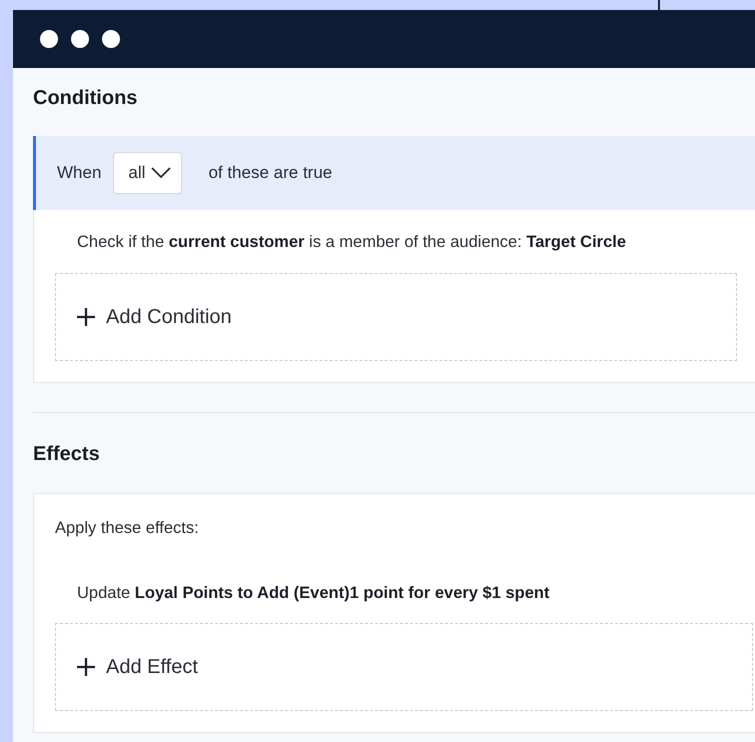 The width and height of the screenshot is (755, 742). What do you see at coordinates (352, 242) in the screenshot?
I see `condition-text: Check if the current customer is a member of the audience: Target Circle` at bounding box center [352, 242].